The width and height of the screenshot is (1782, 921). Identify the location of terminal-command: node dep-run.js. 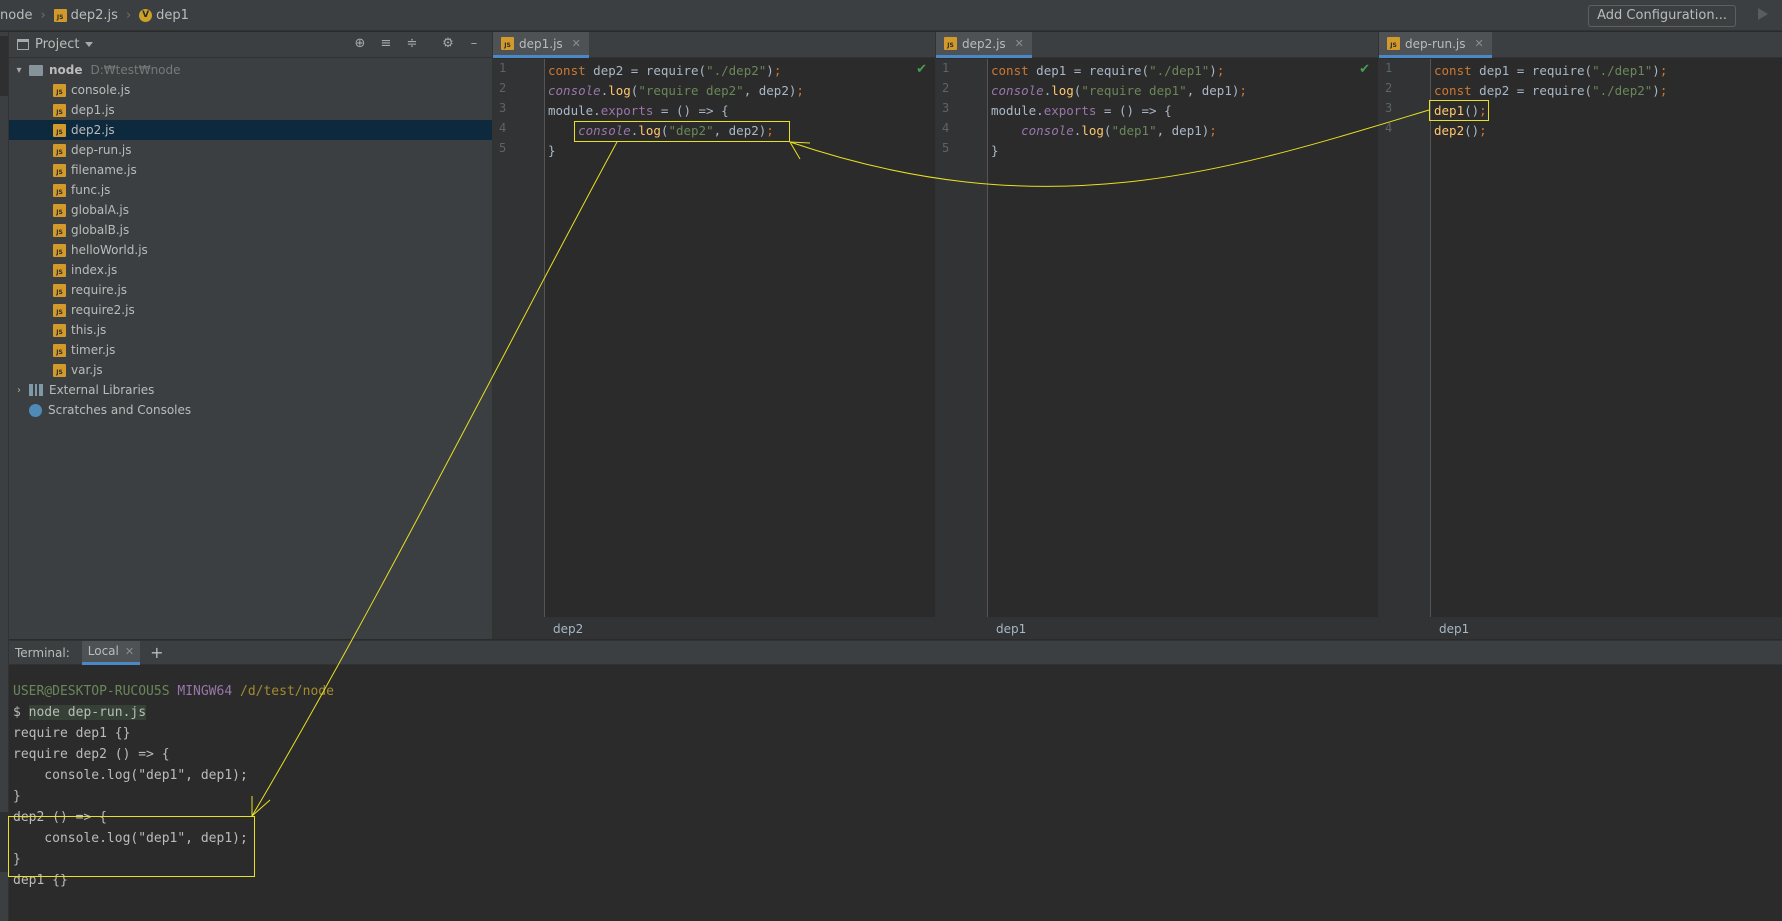
(87, 712).